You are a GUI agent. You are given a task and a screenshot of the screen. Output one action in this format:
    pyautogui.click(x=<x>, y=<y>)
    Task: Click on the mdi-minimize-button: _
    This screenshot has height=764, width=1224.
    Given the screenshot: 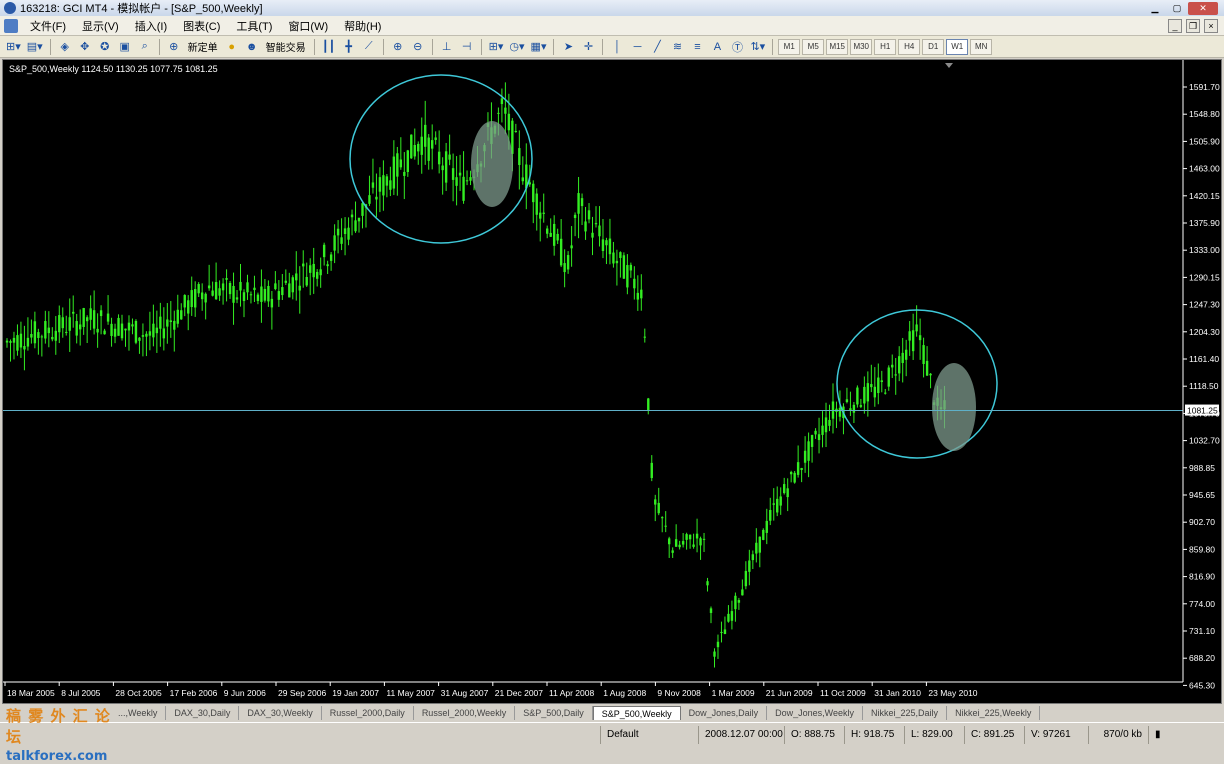 What is the action you would take?
    pyautogui.click(x=1175, y=25)
    